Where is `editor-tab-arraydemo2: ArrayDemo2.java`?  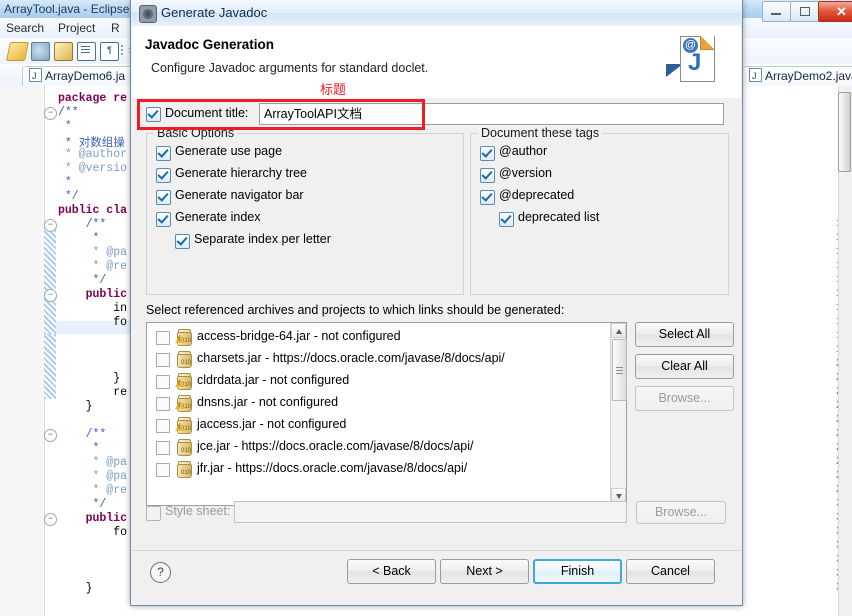
editor-tab-arraydemo2: ArrayDemo2.java is located at coordinates (797, 76).